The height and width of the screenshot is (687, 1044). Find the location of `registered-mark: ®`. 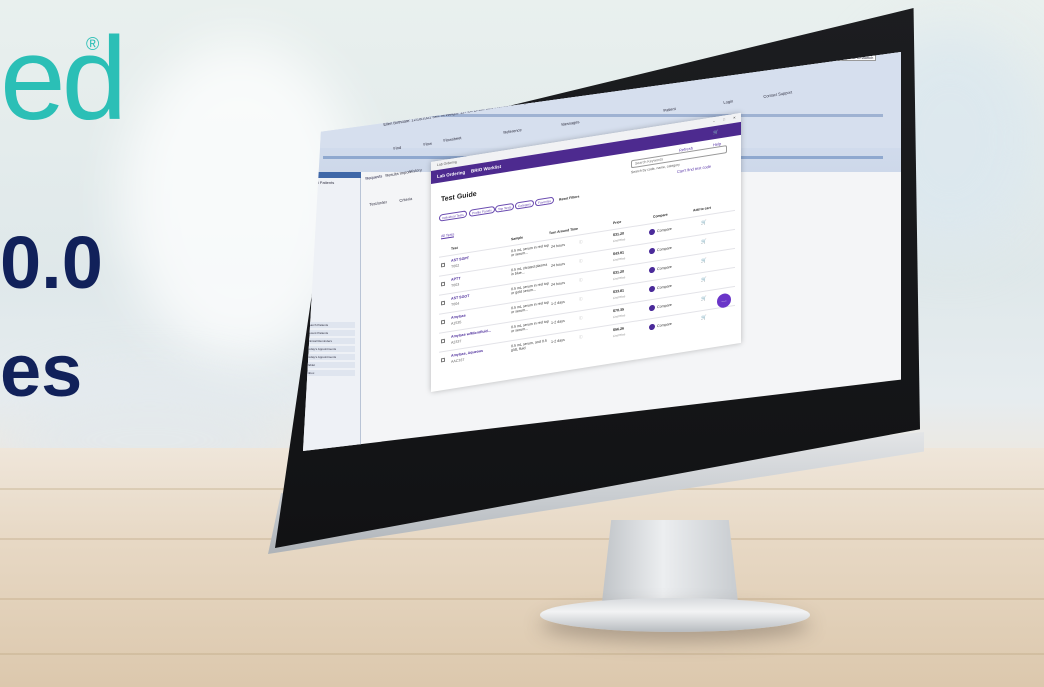

registered-mark: ® is located at coordinates (93, 44).